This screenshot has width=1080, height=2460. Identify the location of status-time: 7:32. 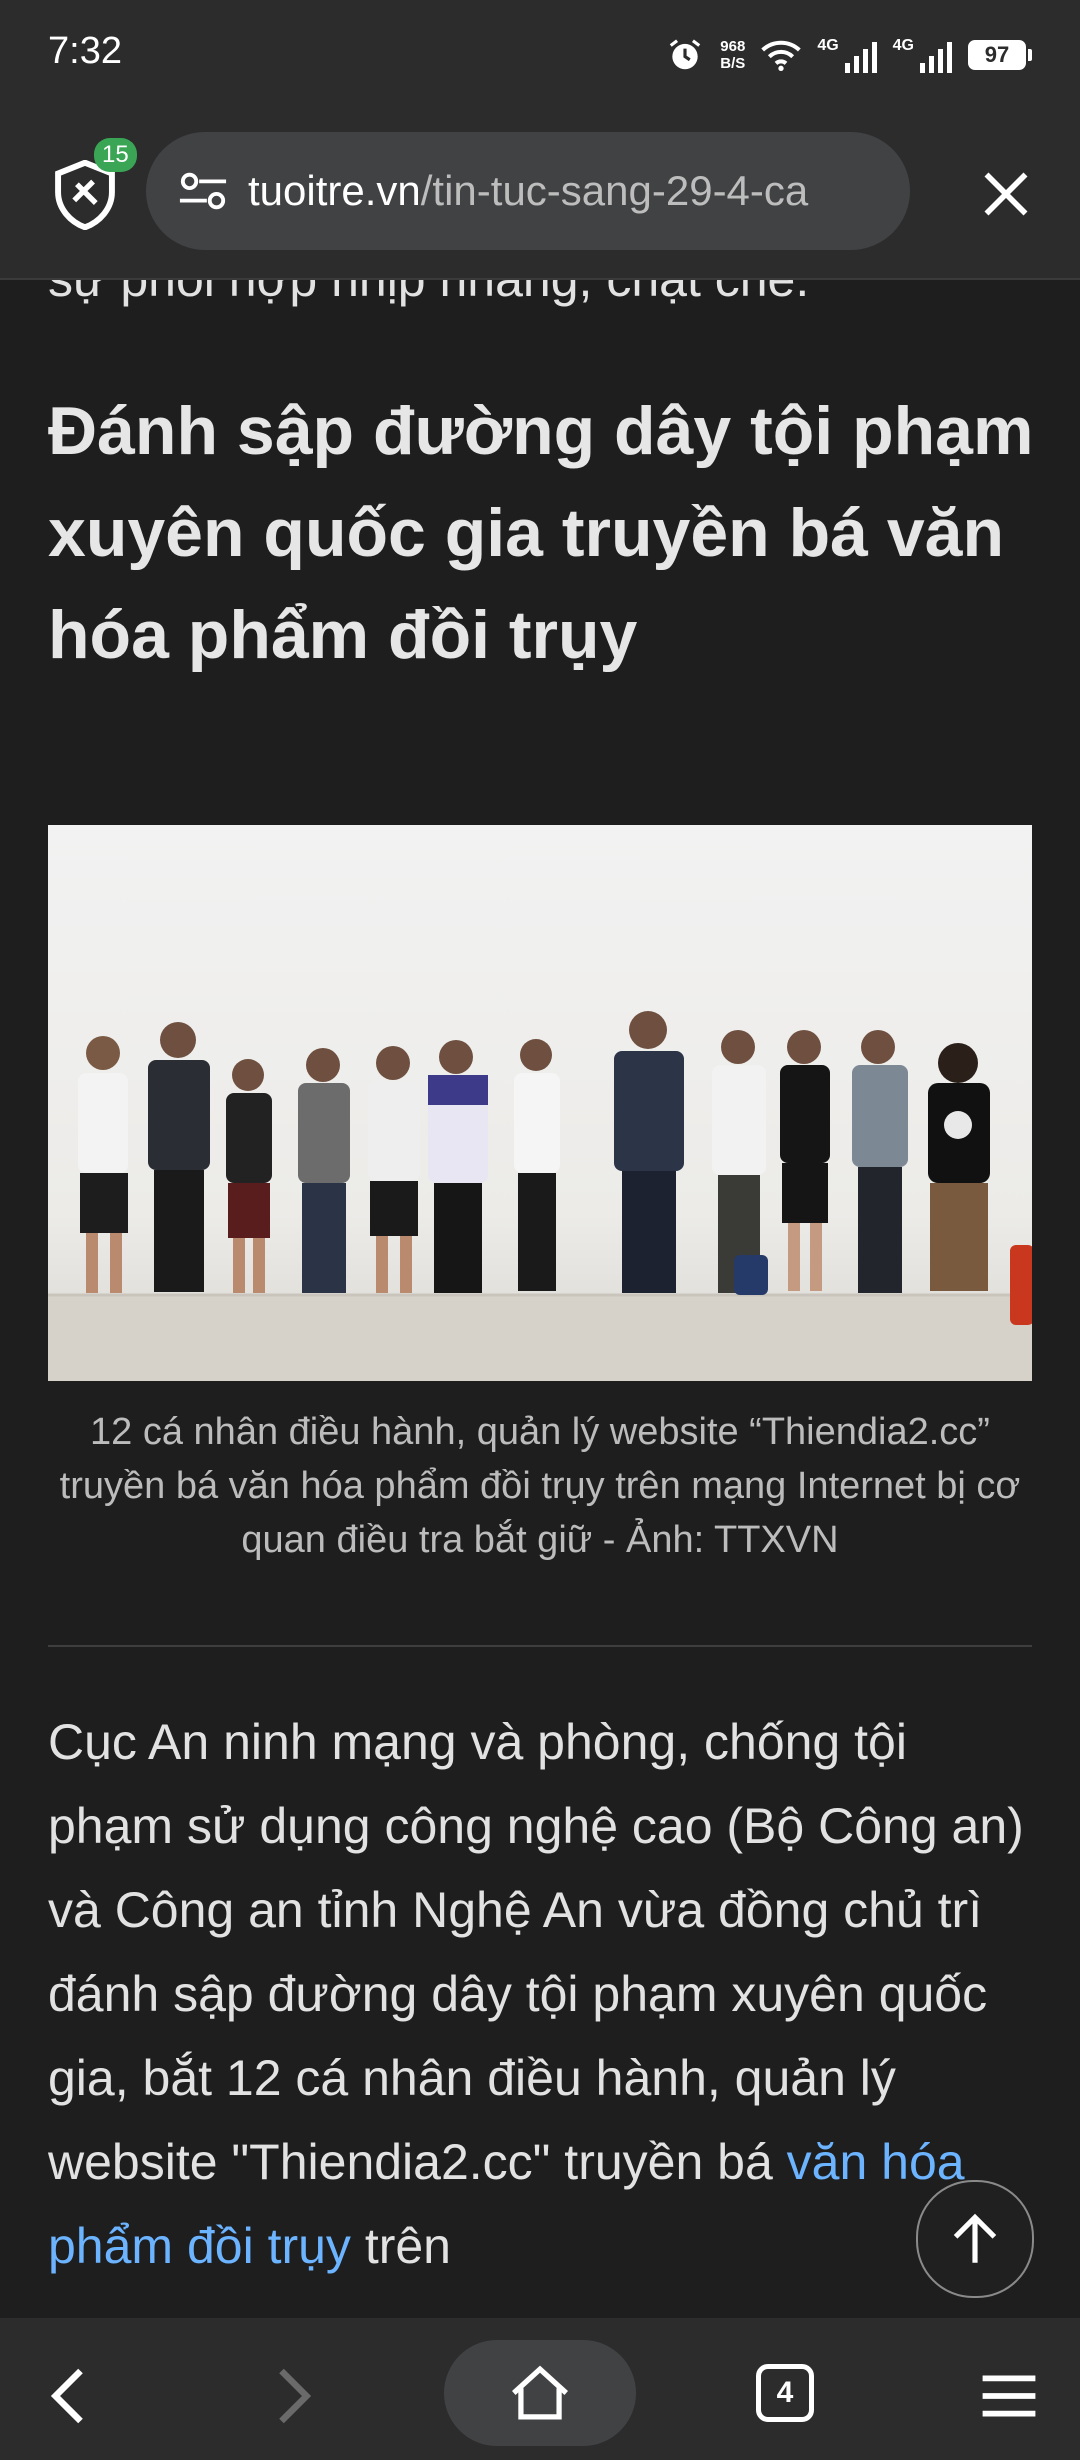
(85, 51).